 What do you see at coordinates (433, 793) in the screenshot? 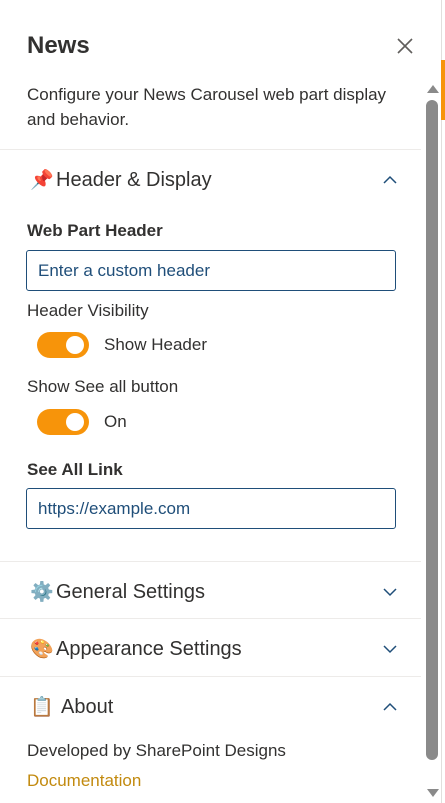
I see `scroll-down-arrow-icon` at bounding box center [433, 793].